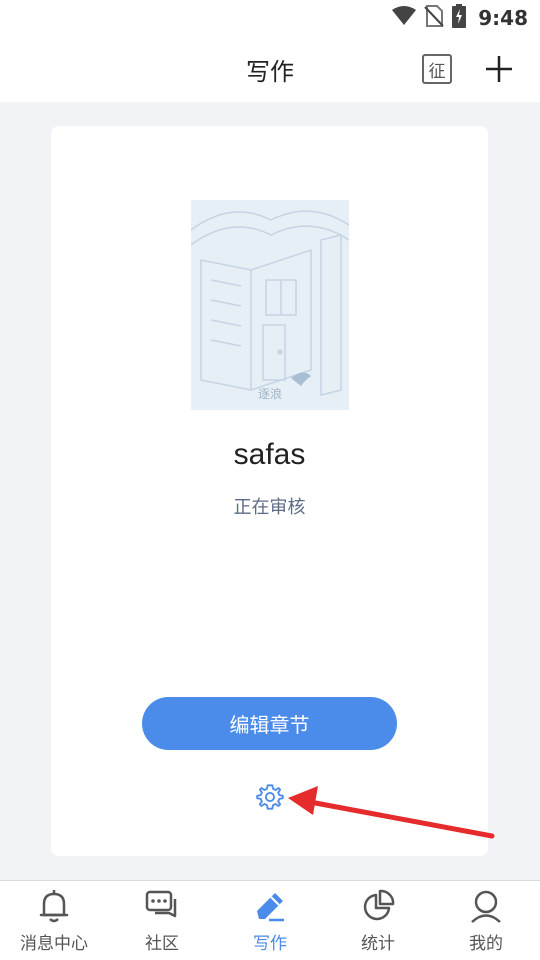 The width and height of the screenshot is (540, 960). I want to click on edit-chapters-button: 编辑章节, so click(269, 723).